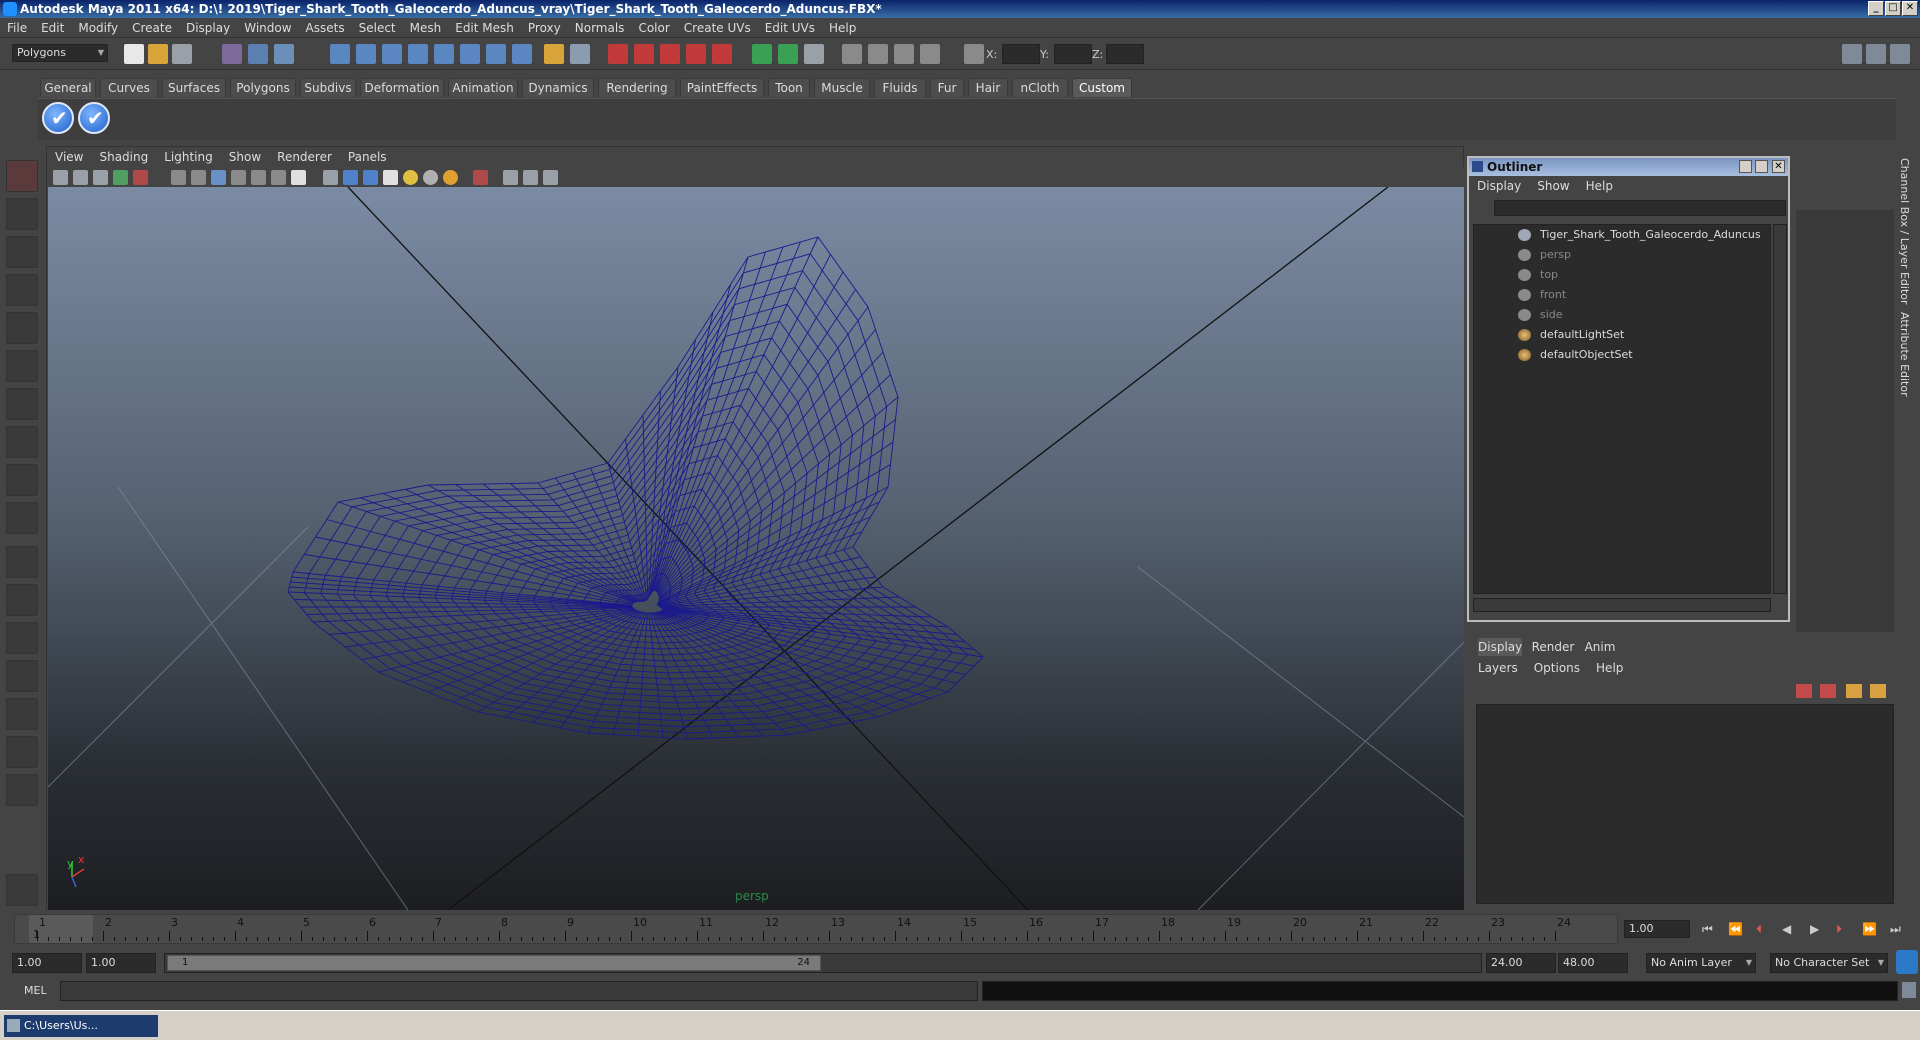 Image resolution: width=1920 pixels, height=1040 pixels. What do you see at coordinates (402, 87) in the screenshot?
I see `shelf-tab-deformation: Deformation` at bounding box center [402, 87].